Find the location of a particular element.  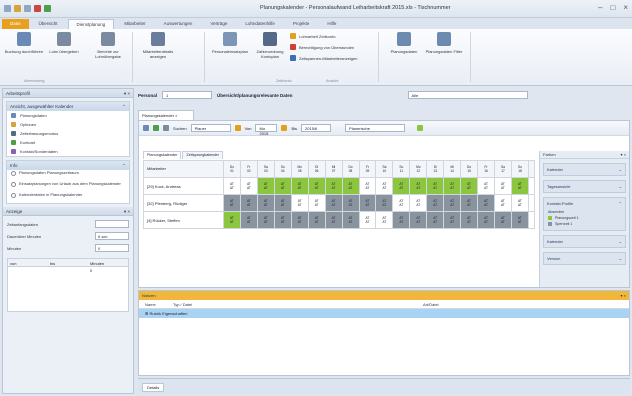

info-section-header: Info ⌃ is located at coordinates (68, 165).